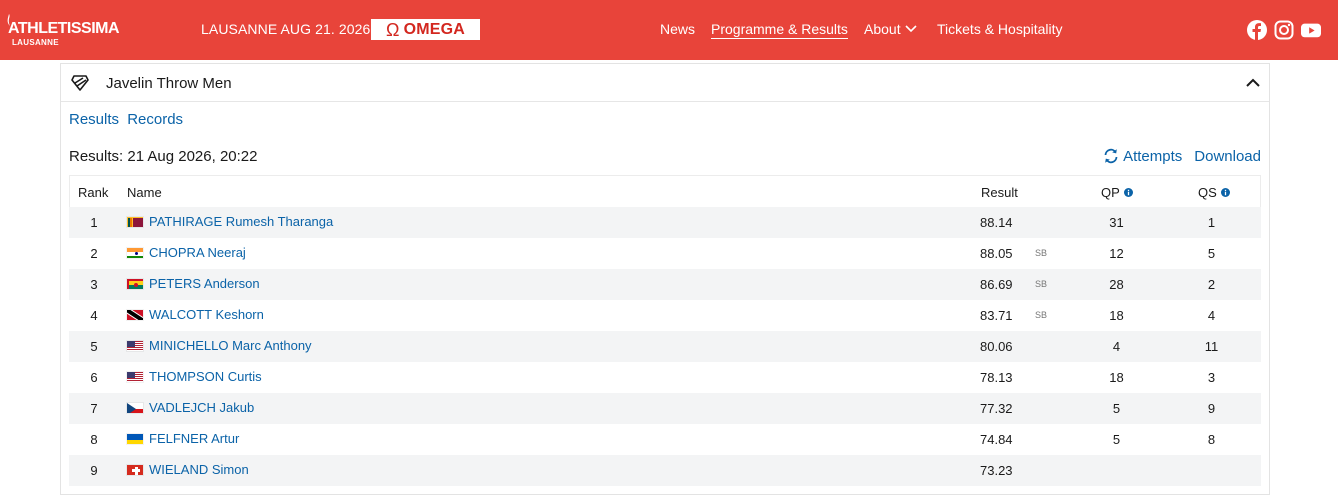  Describe the element at coordinates (882, 29) in the screenshot. I see `nav-about-label: About` at that location.